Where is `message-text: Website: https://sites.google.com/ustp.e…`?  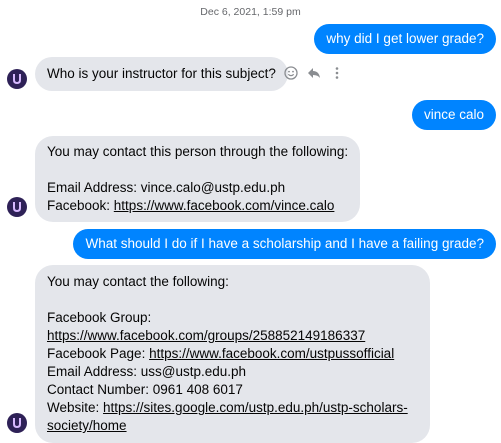
message-text: Website: https://sites.google.com/ustp.e… is located at coordinates (232, 408).